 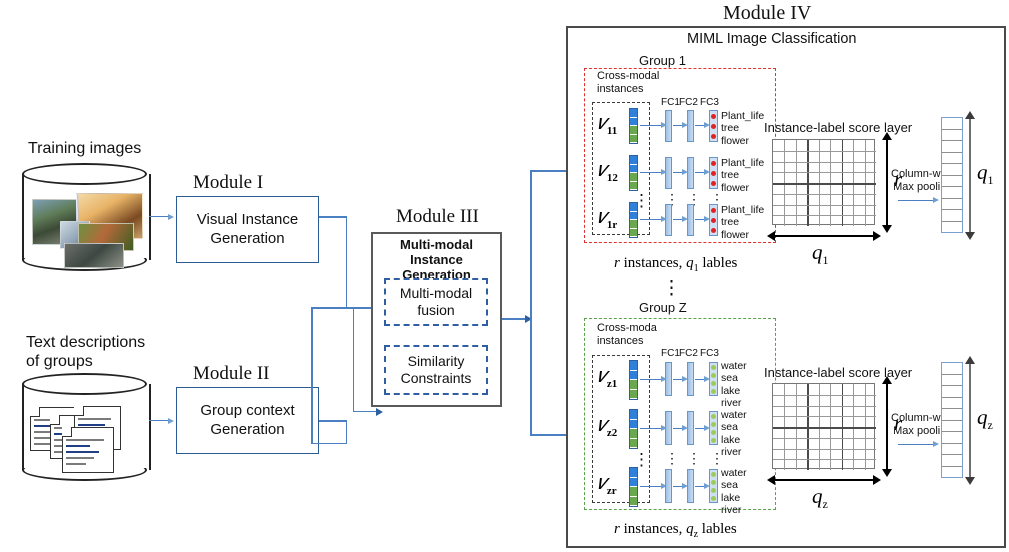 What do you see at coordinates (676, 264) in the screenshot?
I see `group-1-caption: r instances, q1 lables` at bounding box center [676, 264].